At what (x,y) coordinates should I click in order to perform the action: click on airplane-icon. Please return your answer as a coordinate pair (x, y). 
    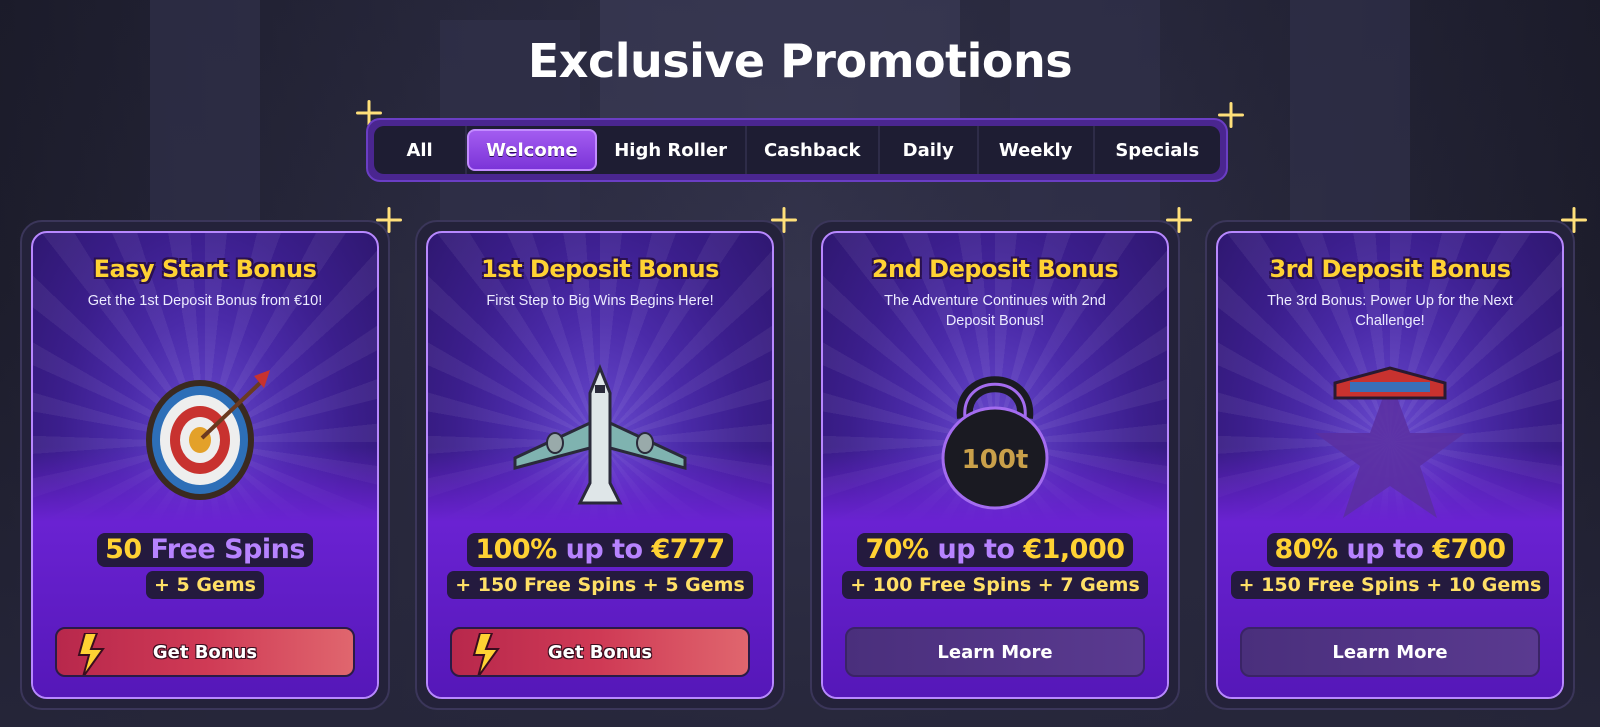
    Looking at the image, I should click on (600, 438).